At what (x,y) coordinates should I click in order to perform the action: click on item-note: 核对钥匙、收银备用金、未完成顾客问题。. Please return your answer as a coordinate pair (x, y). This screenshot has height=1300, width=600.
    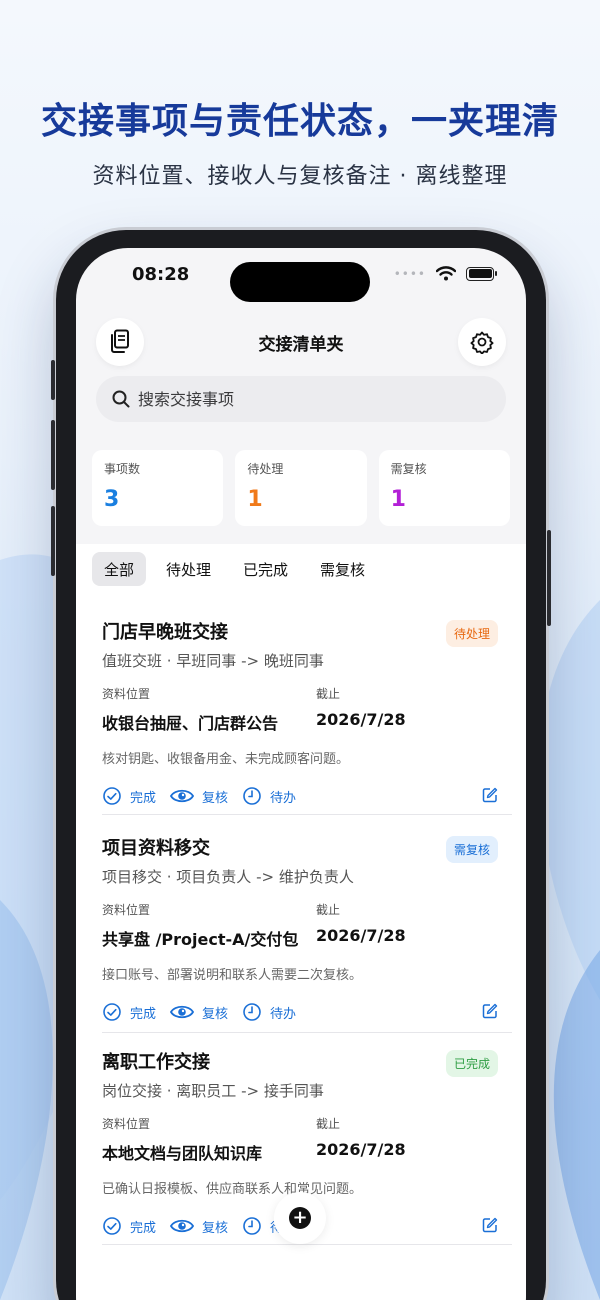
    Looking at the image, I should click on (226, 759).